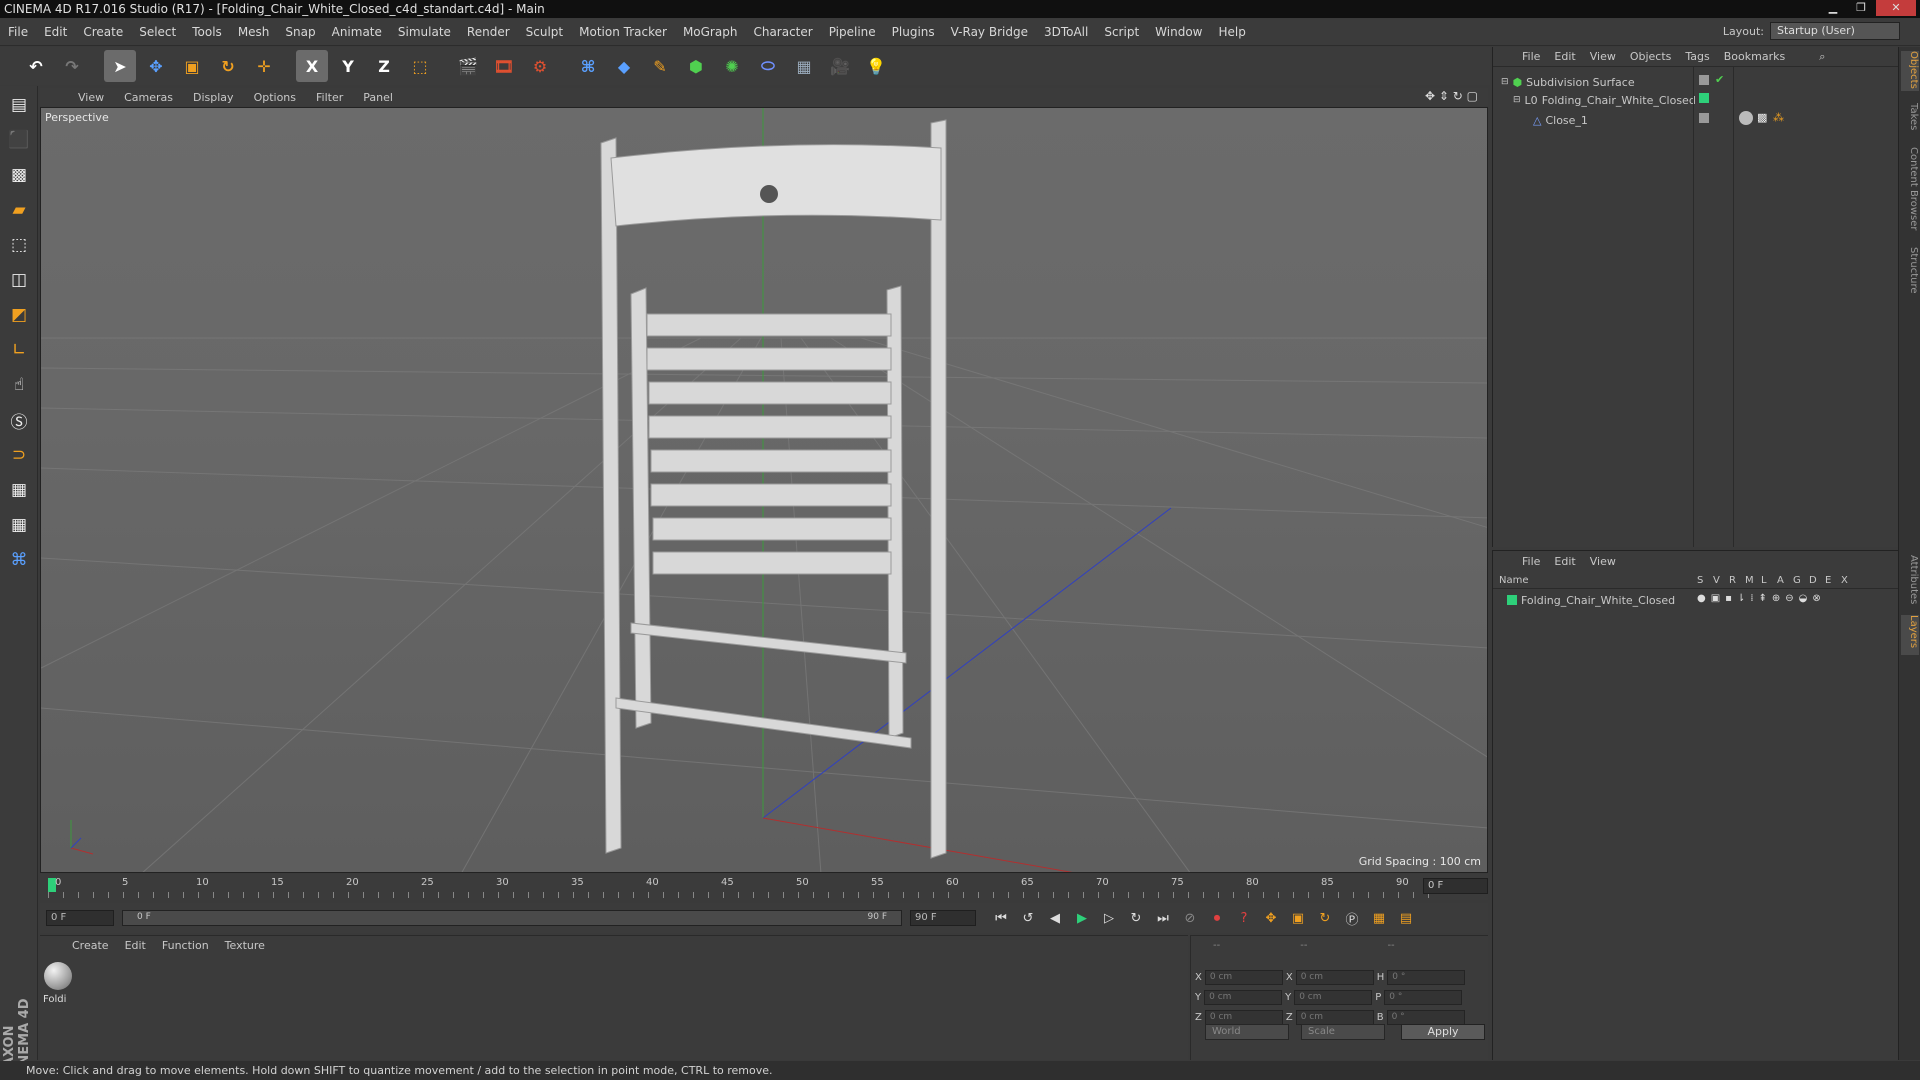  I want to click on viewport-menu-options: Options, so click(275, 97).